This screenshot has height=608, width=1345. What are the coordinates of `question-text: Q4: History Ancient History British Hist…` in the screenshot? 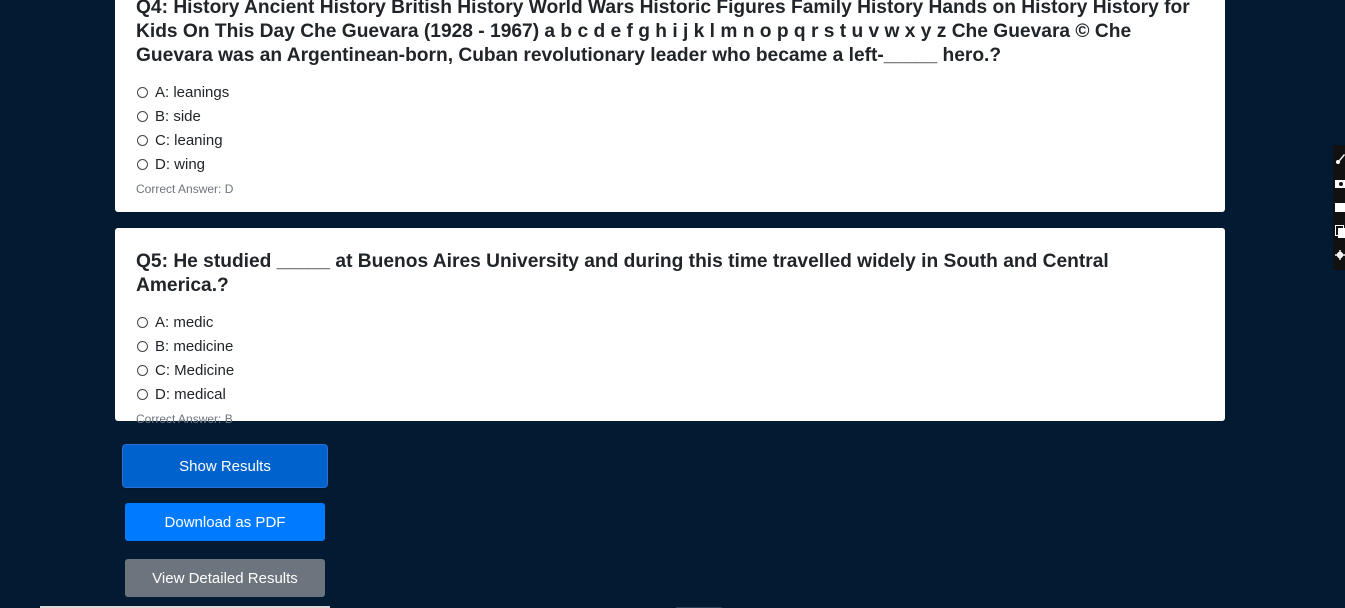 It's located at (663, 33).